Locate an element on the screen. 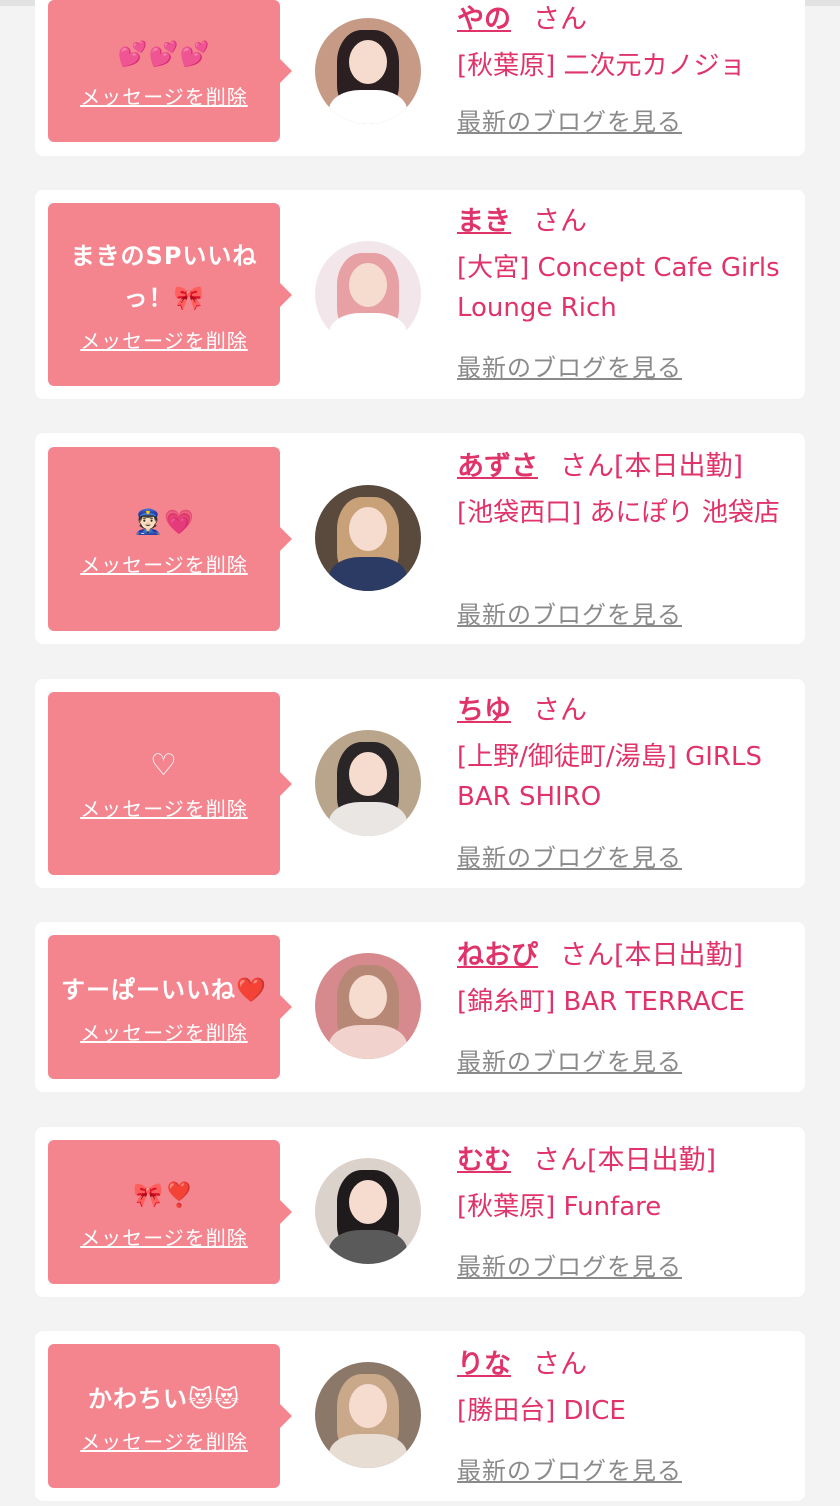 The image size is (840, 1506). message-bubble: 🎀❣️ メッセージを削除 is located at coordinates (170, 1212).